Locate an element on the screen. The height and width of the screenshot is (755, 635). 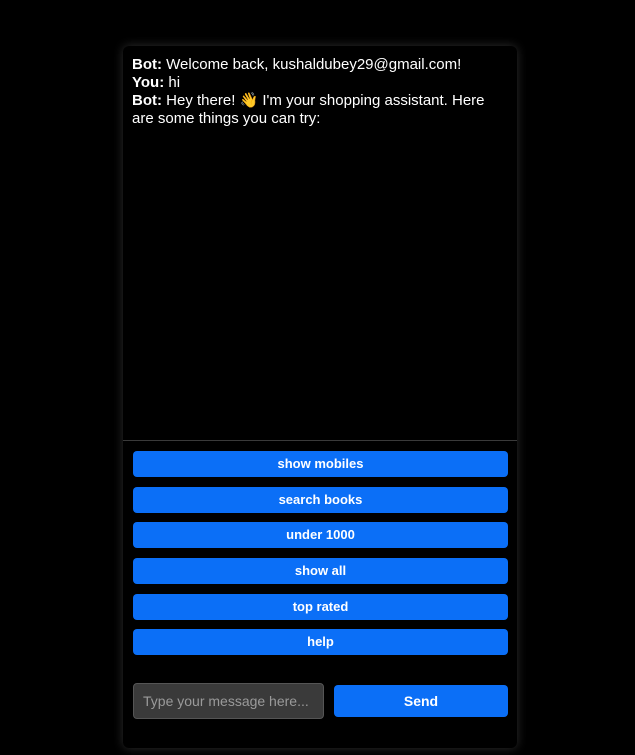
suggestion-button-show-mobiles: show mobiles is located at coordinates (320, 464).